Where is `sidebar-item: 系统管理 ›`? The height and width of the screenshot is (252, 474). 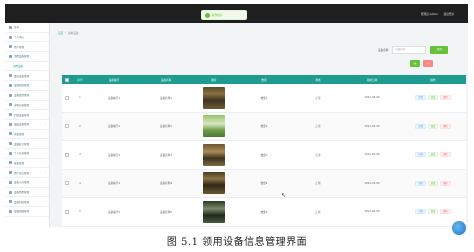 sidebar-item: 系统管理 › is located at coordinates (27, 135).